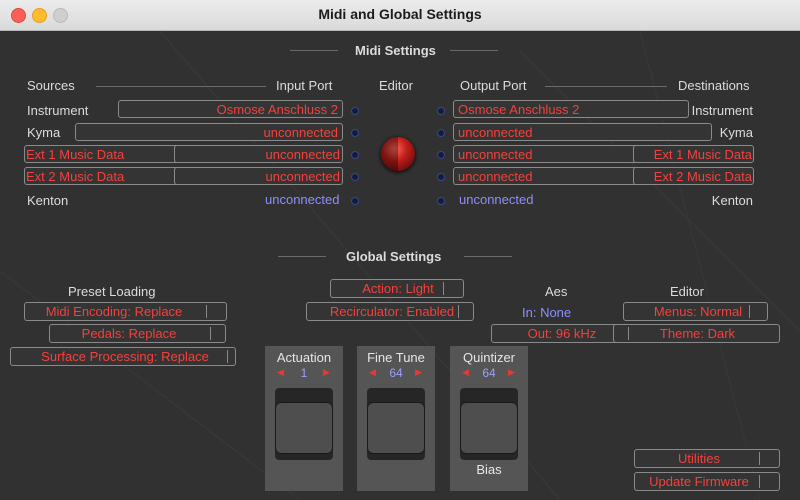  I want to click on destinations-rule, so click(606, 86).